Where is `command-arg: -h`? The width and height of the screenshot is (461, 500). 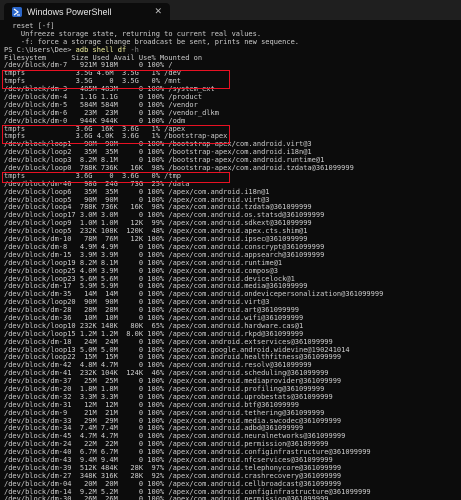
command-arg: -h is located at coordinates (132, 49).